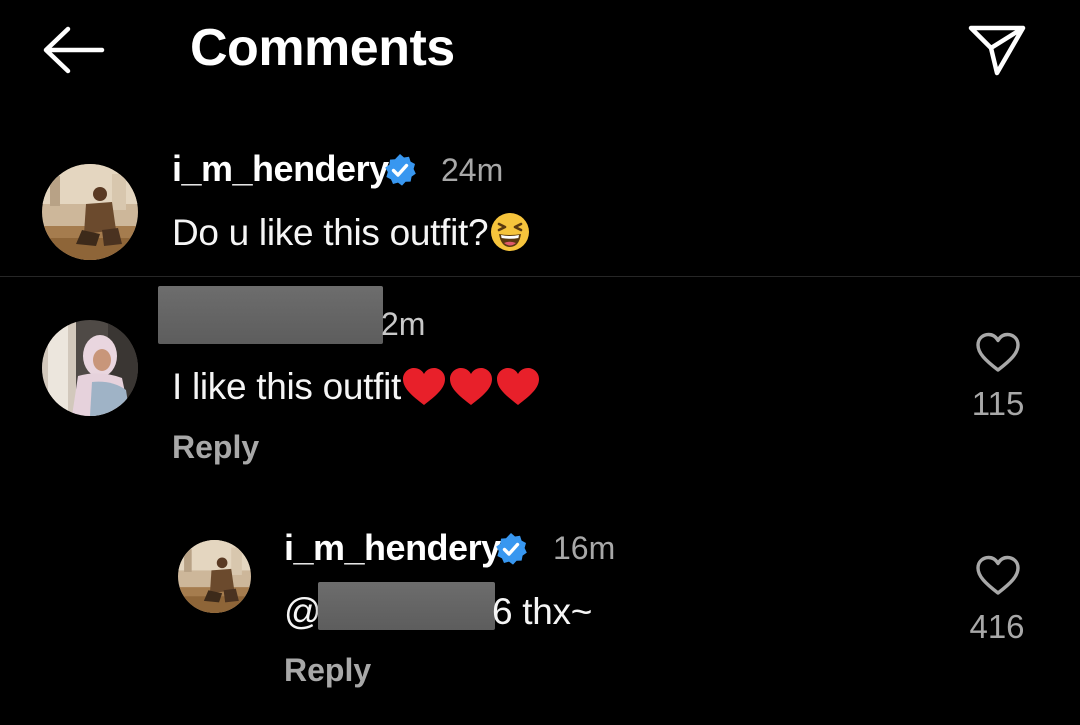  I want to click on reply-avatar, so click(214, 576).